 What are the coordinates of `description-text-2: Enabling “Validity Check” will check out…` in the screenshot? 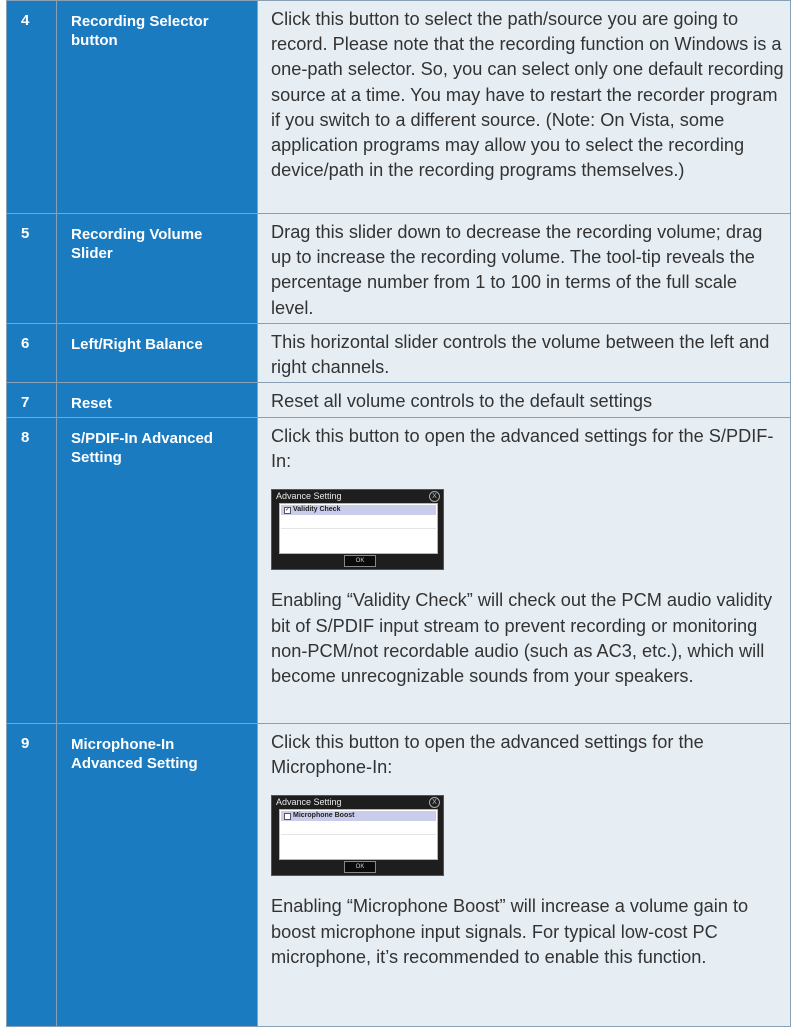 It's located at (522, 638).